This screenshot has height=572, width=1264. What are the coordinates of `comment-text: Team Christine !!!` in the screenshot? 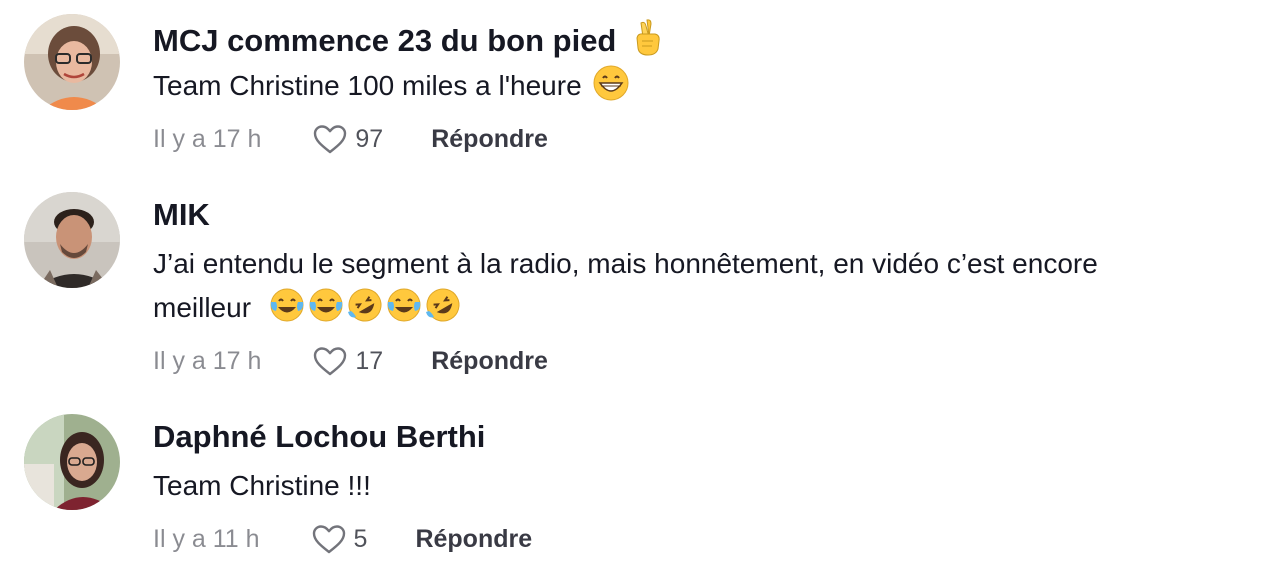 It's located at (262, 485).